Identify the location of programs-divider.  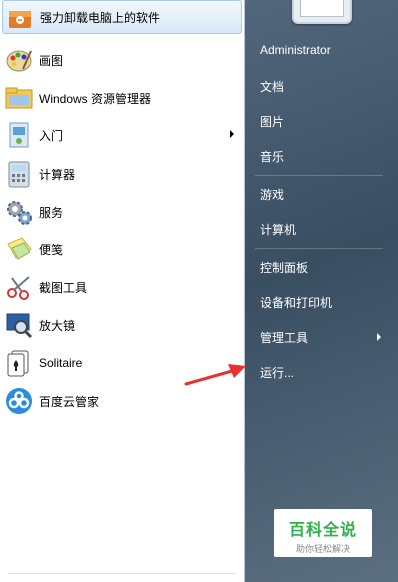
(122, 573).